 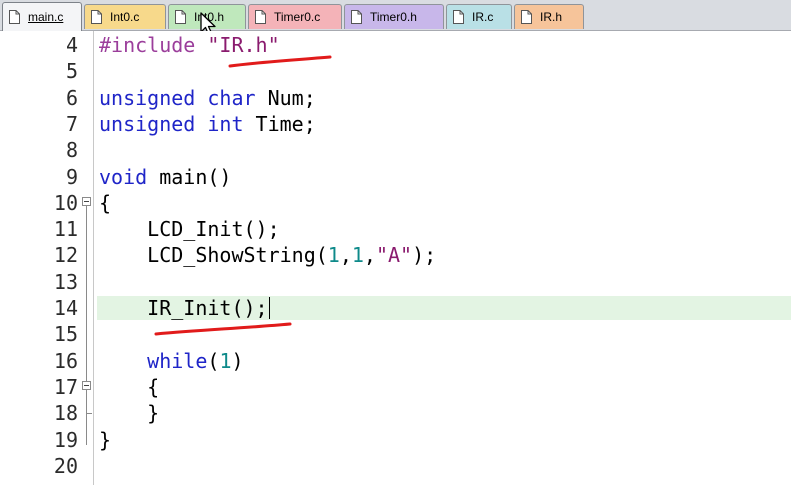 I want to click on code-line: 4 #include "IR.h", so click(x=395, y=45).